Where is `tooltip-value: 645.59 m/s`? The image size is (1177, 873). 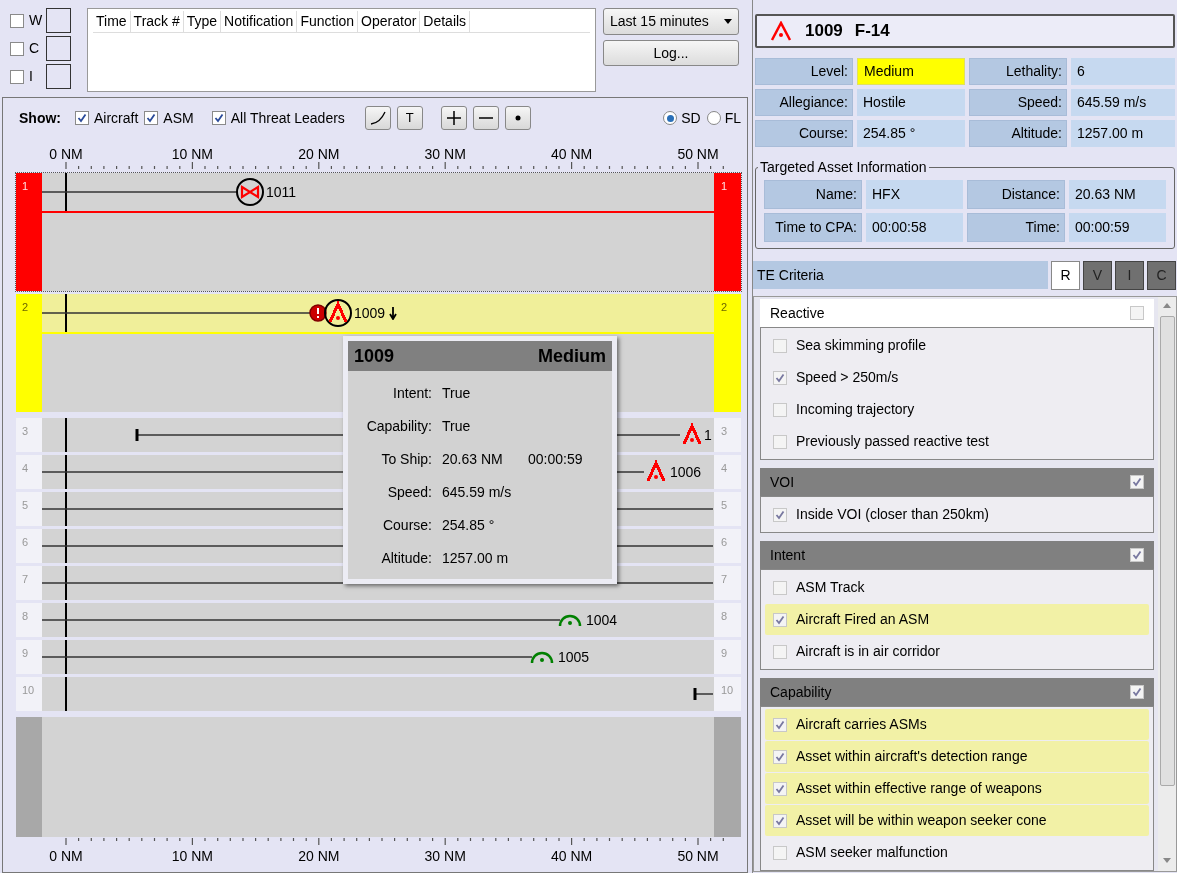 tooltip-value: 645.59 m/s is located at coordinates (477, 492).